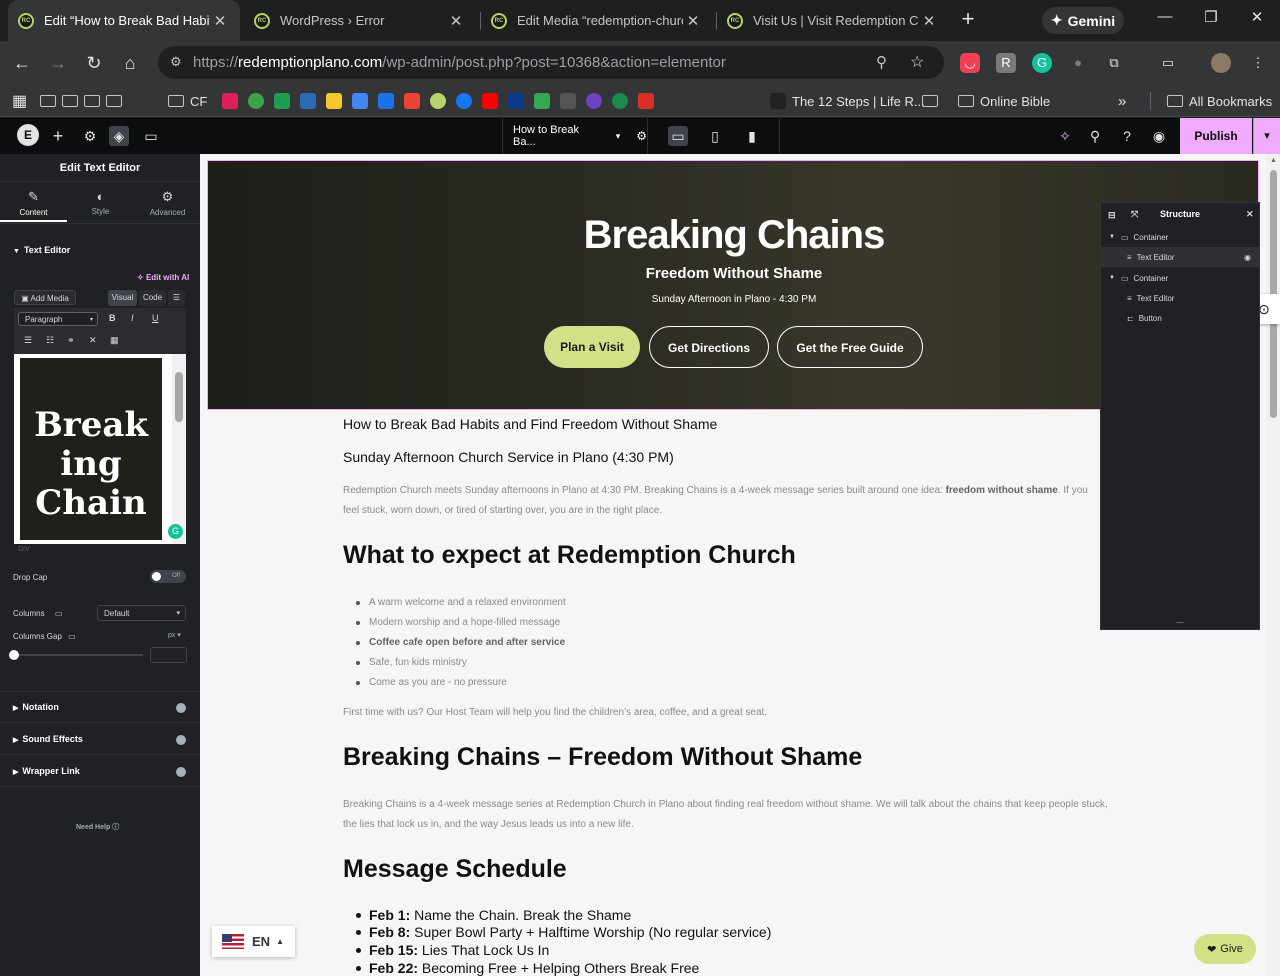 The width and height of the screenshot is (1280, 976). I want to click on tab-style: ◐ Style, so click(100, 202).